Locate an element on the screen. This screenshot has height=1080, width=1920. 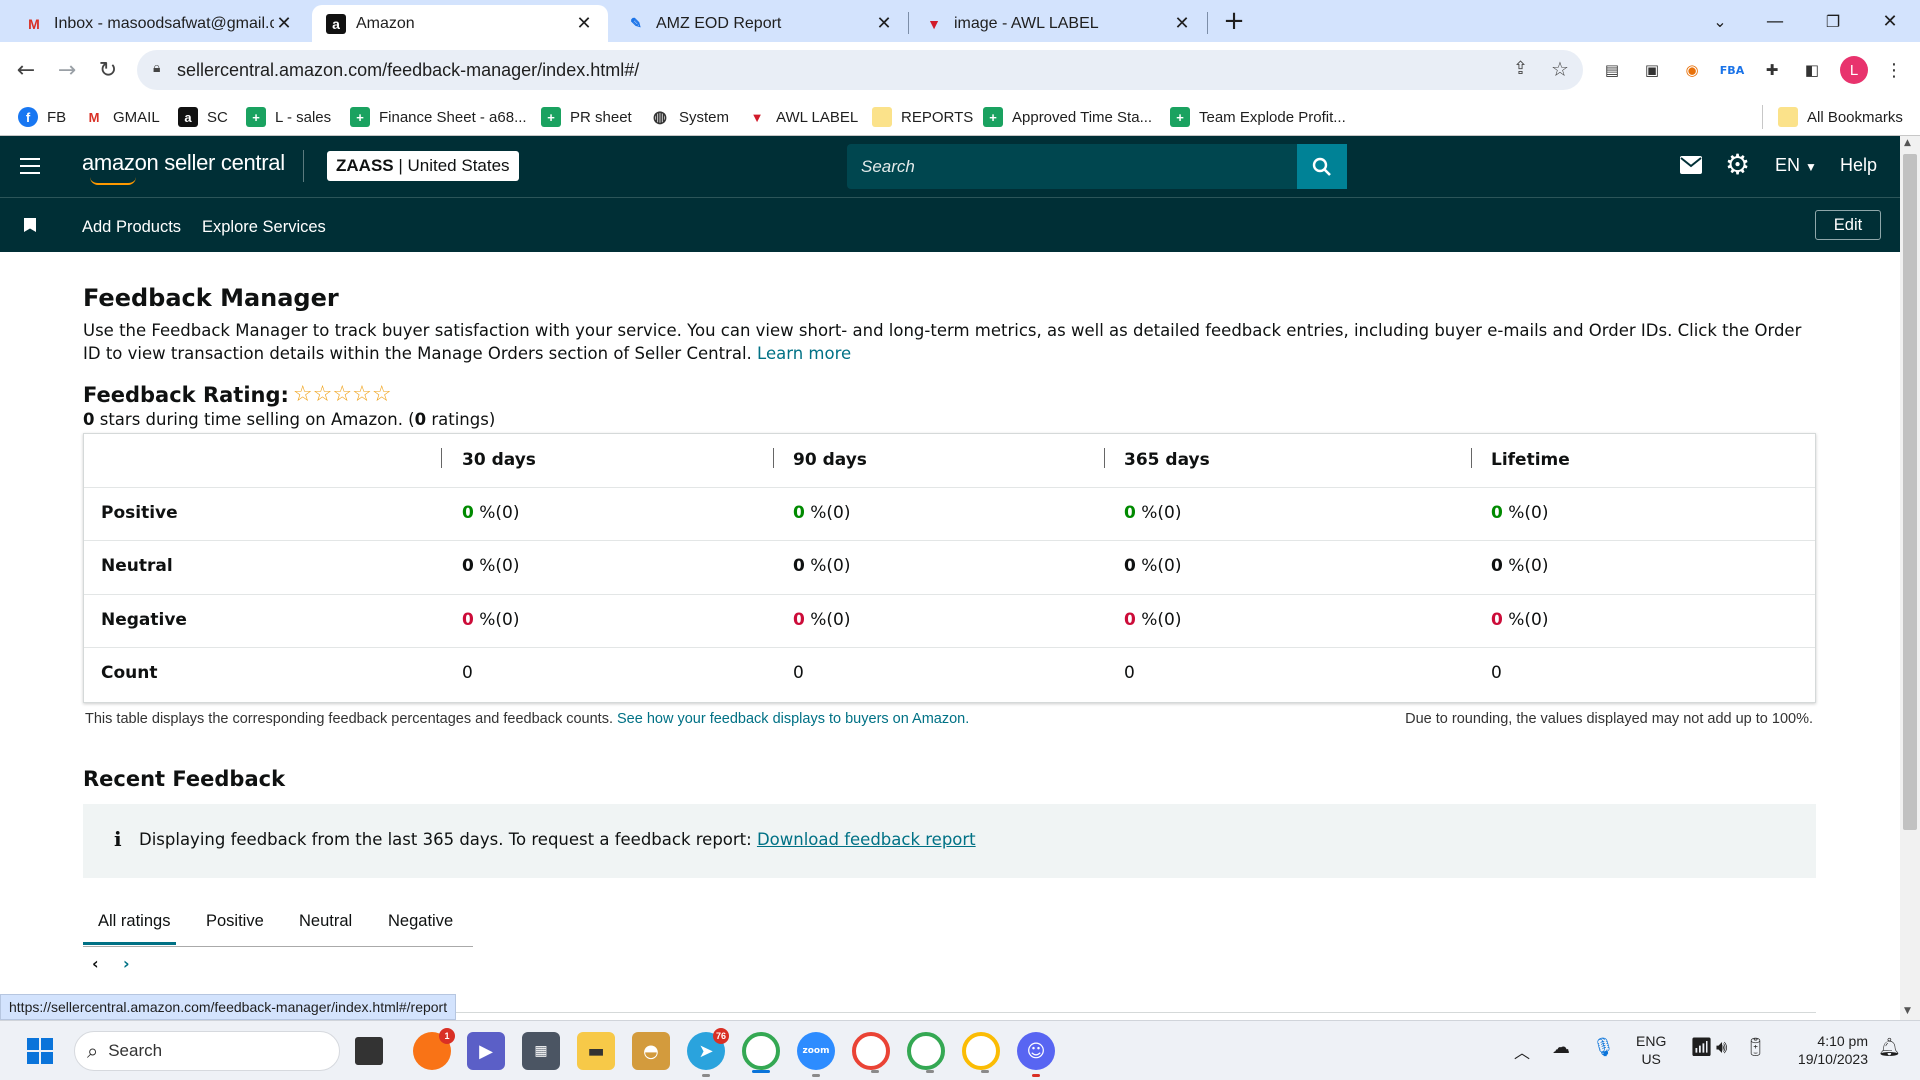
settings-gear-icon: ⚙ is located at coordinates (1737, 164).